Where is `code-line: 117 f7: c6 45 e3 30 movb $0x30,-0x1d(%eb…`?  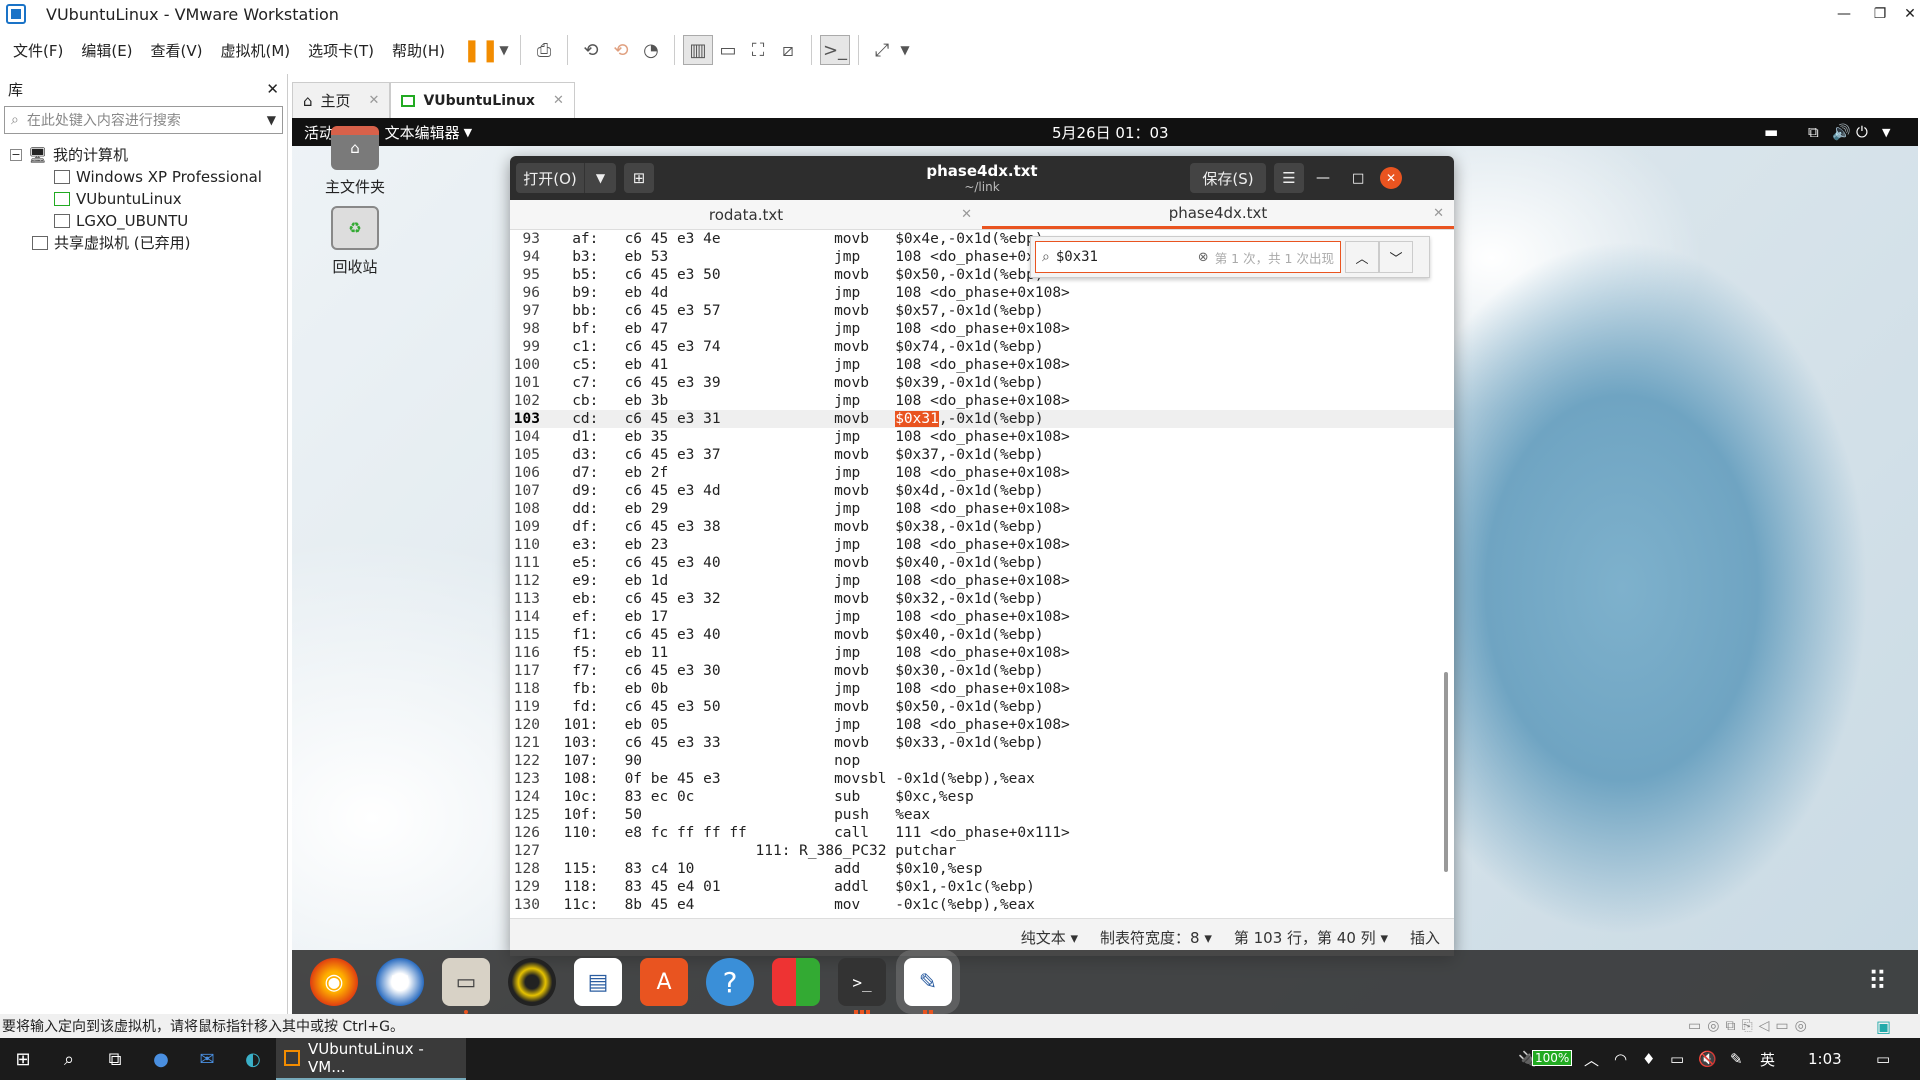
code-line: 117 f7: c6 45 e3 30 movb $0x30,-0x1d(%eb… is located at coordinates (982, 671).